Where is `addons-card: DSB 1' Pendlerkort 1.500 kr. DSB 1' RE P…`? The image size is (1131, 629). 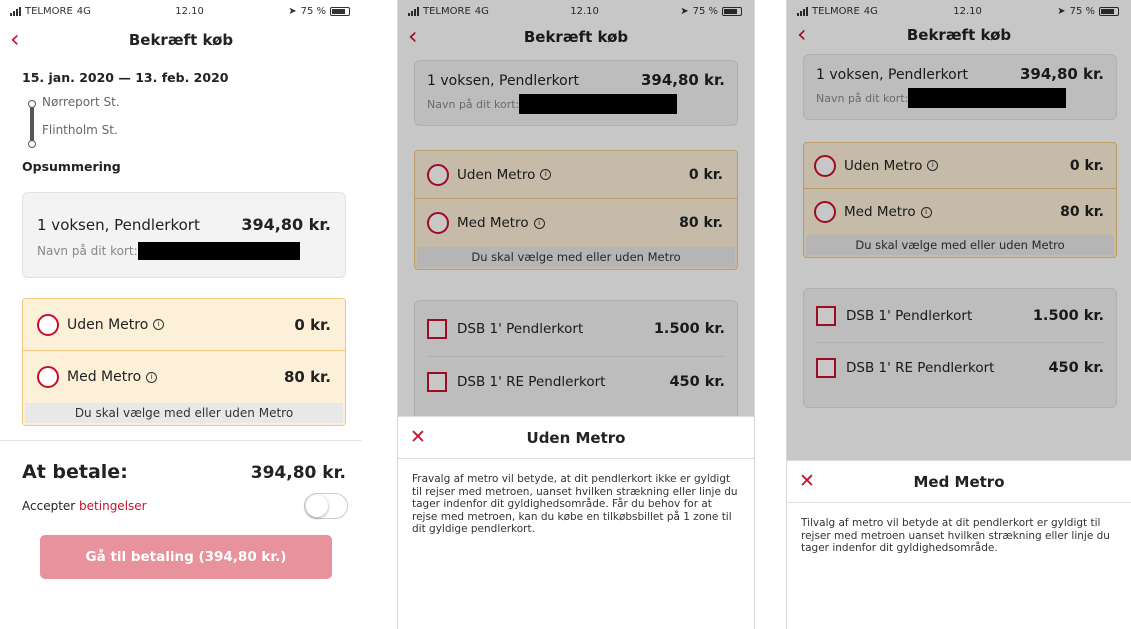
addons-card: DSB 1' Pendlerkort 1.500 kr. DSB 1' RE P… is located at coordinates (960, 348).